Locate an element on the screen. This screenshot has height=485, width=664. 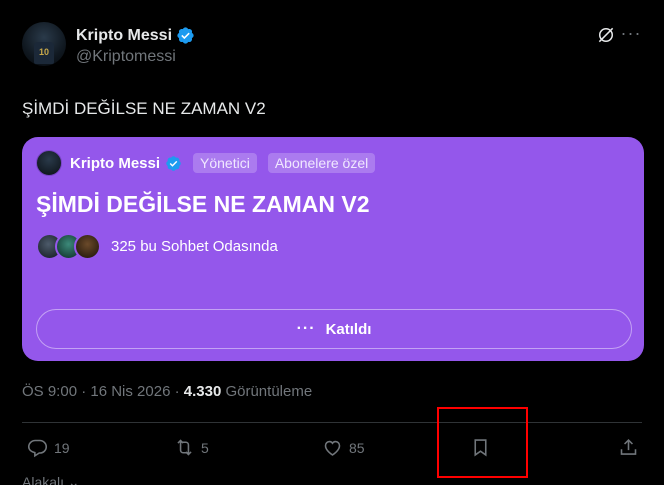
space-host-name: Kripto Messi is located at coordinates (115, 163).